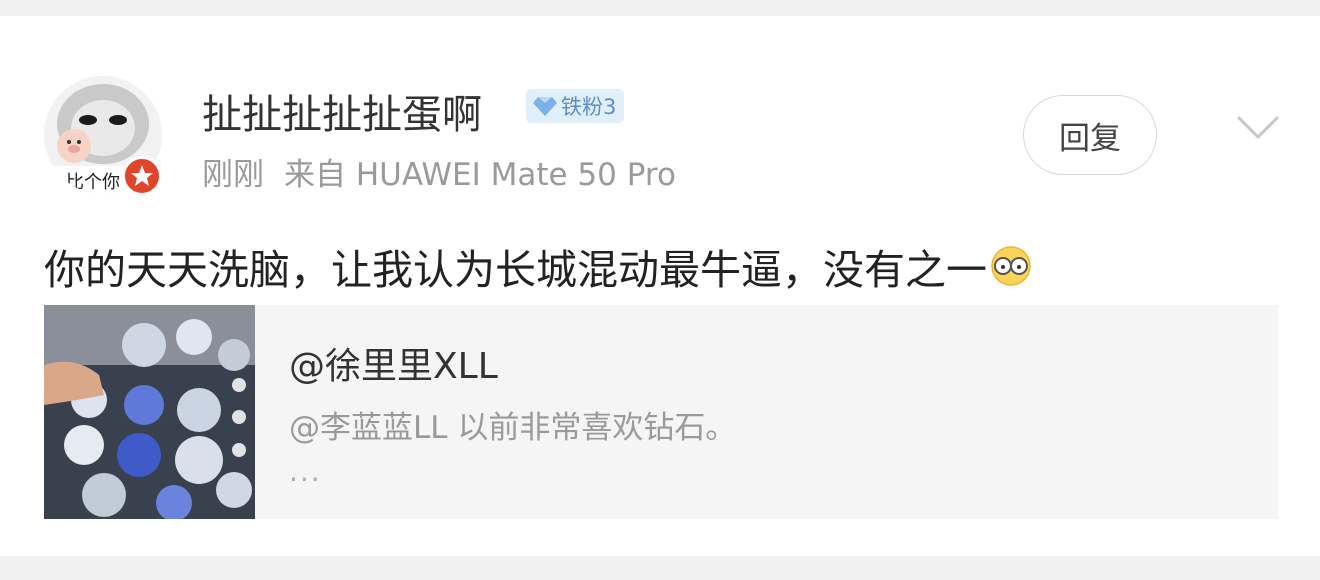 This screenshot has width=1320, height=580. What do you see at coordinates (1258, 127) in the screenshot?
I see `chevron-down-icon` at bounding box center [1258, 127].